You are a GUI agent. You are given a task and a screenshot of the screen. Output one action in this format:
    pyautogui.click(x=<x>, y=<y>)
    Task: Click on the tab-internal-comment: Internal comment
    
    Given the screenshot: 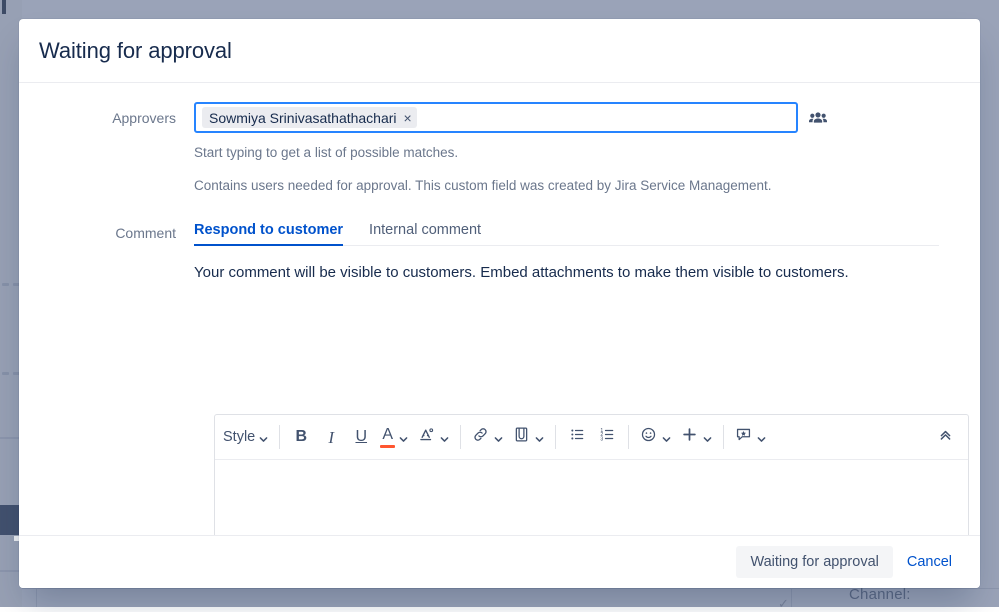 What is the action you would take?
    pyautogui.click(x=425, y=233)
    